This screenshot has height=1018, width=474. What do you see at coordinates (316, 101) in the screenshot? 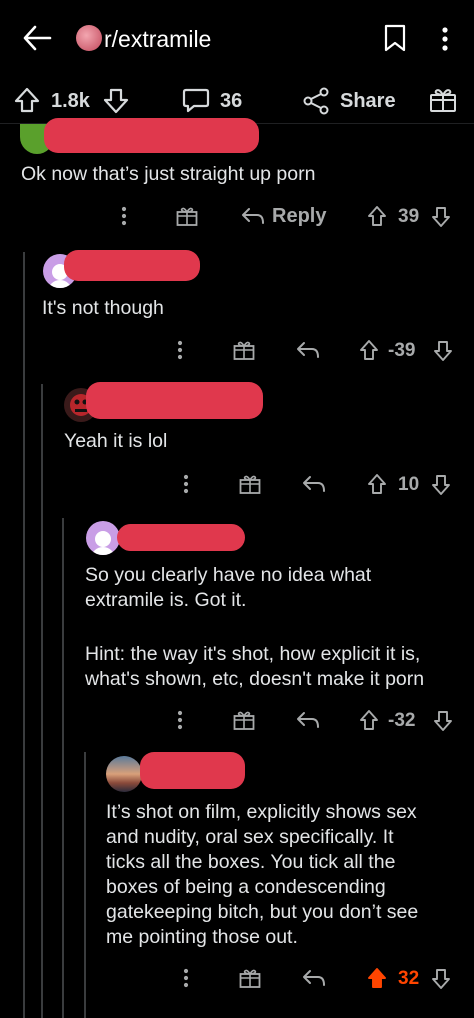
I see `share-icon` at bounding box center [316, 101].